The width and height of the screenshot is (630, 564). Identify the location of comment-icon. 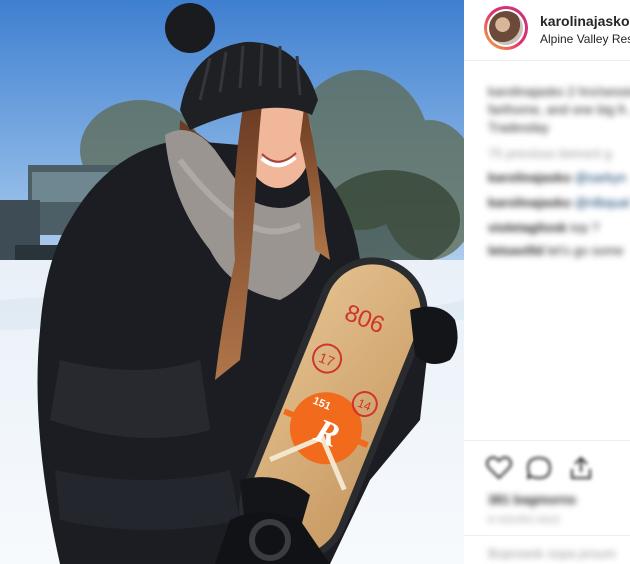
(539, 468).